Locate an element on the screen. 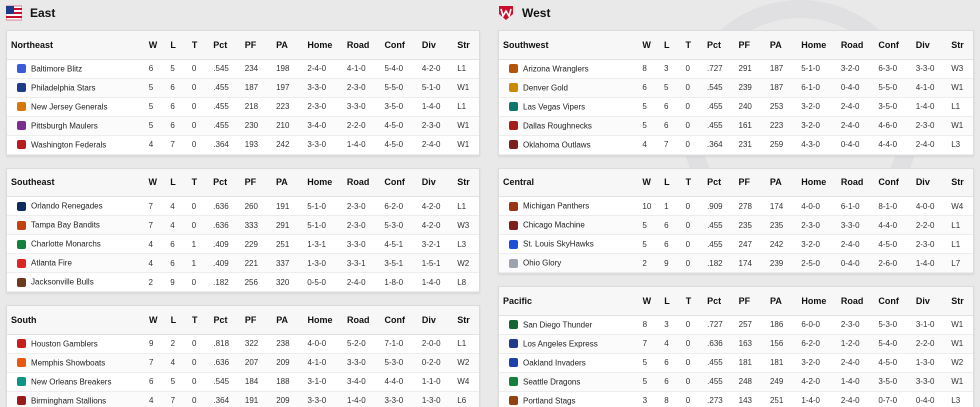 Image resolution: width=980 pixels, height=407 pixels. team-cell: Birmingham Stallions is located at coordinates (76, 399).